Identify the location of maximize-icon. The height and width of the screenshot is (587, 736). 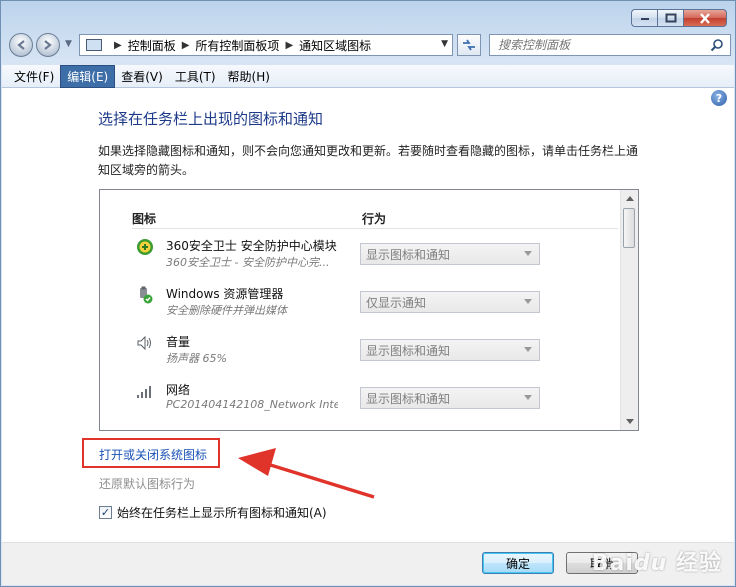
(670, 18).